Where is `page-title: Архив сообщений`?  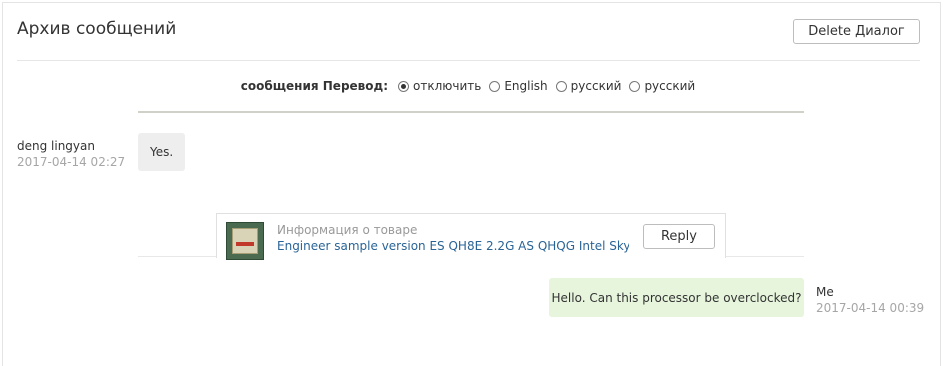 page-title: Архив сообщений is located at coordinates (97, 29).